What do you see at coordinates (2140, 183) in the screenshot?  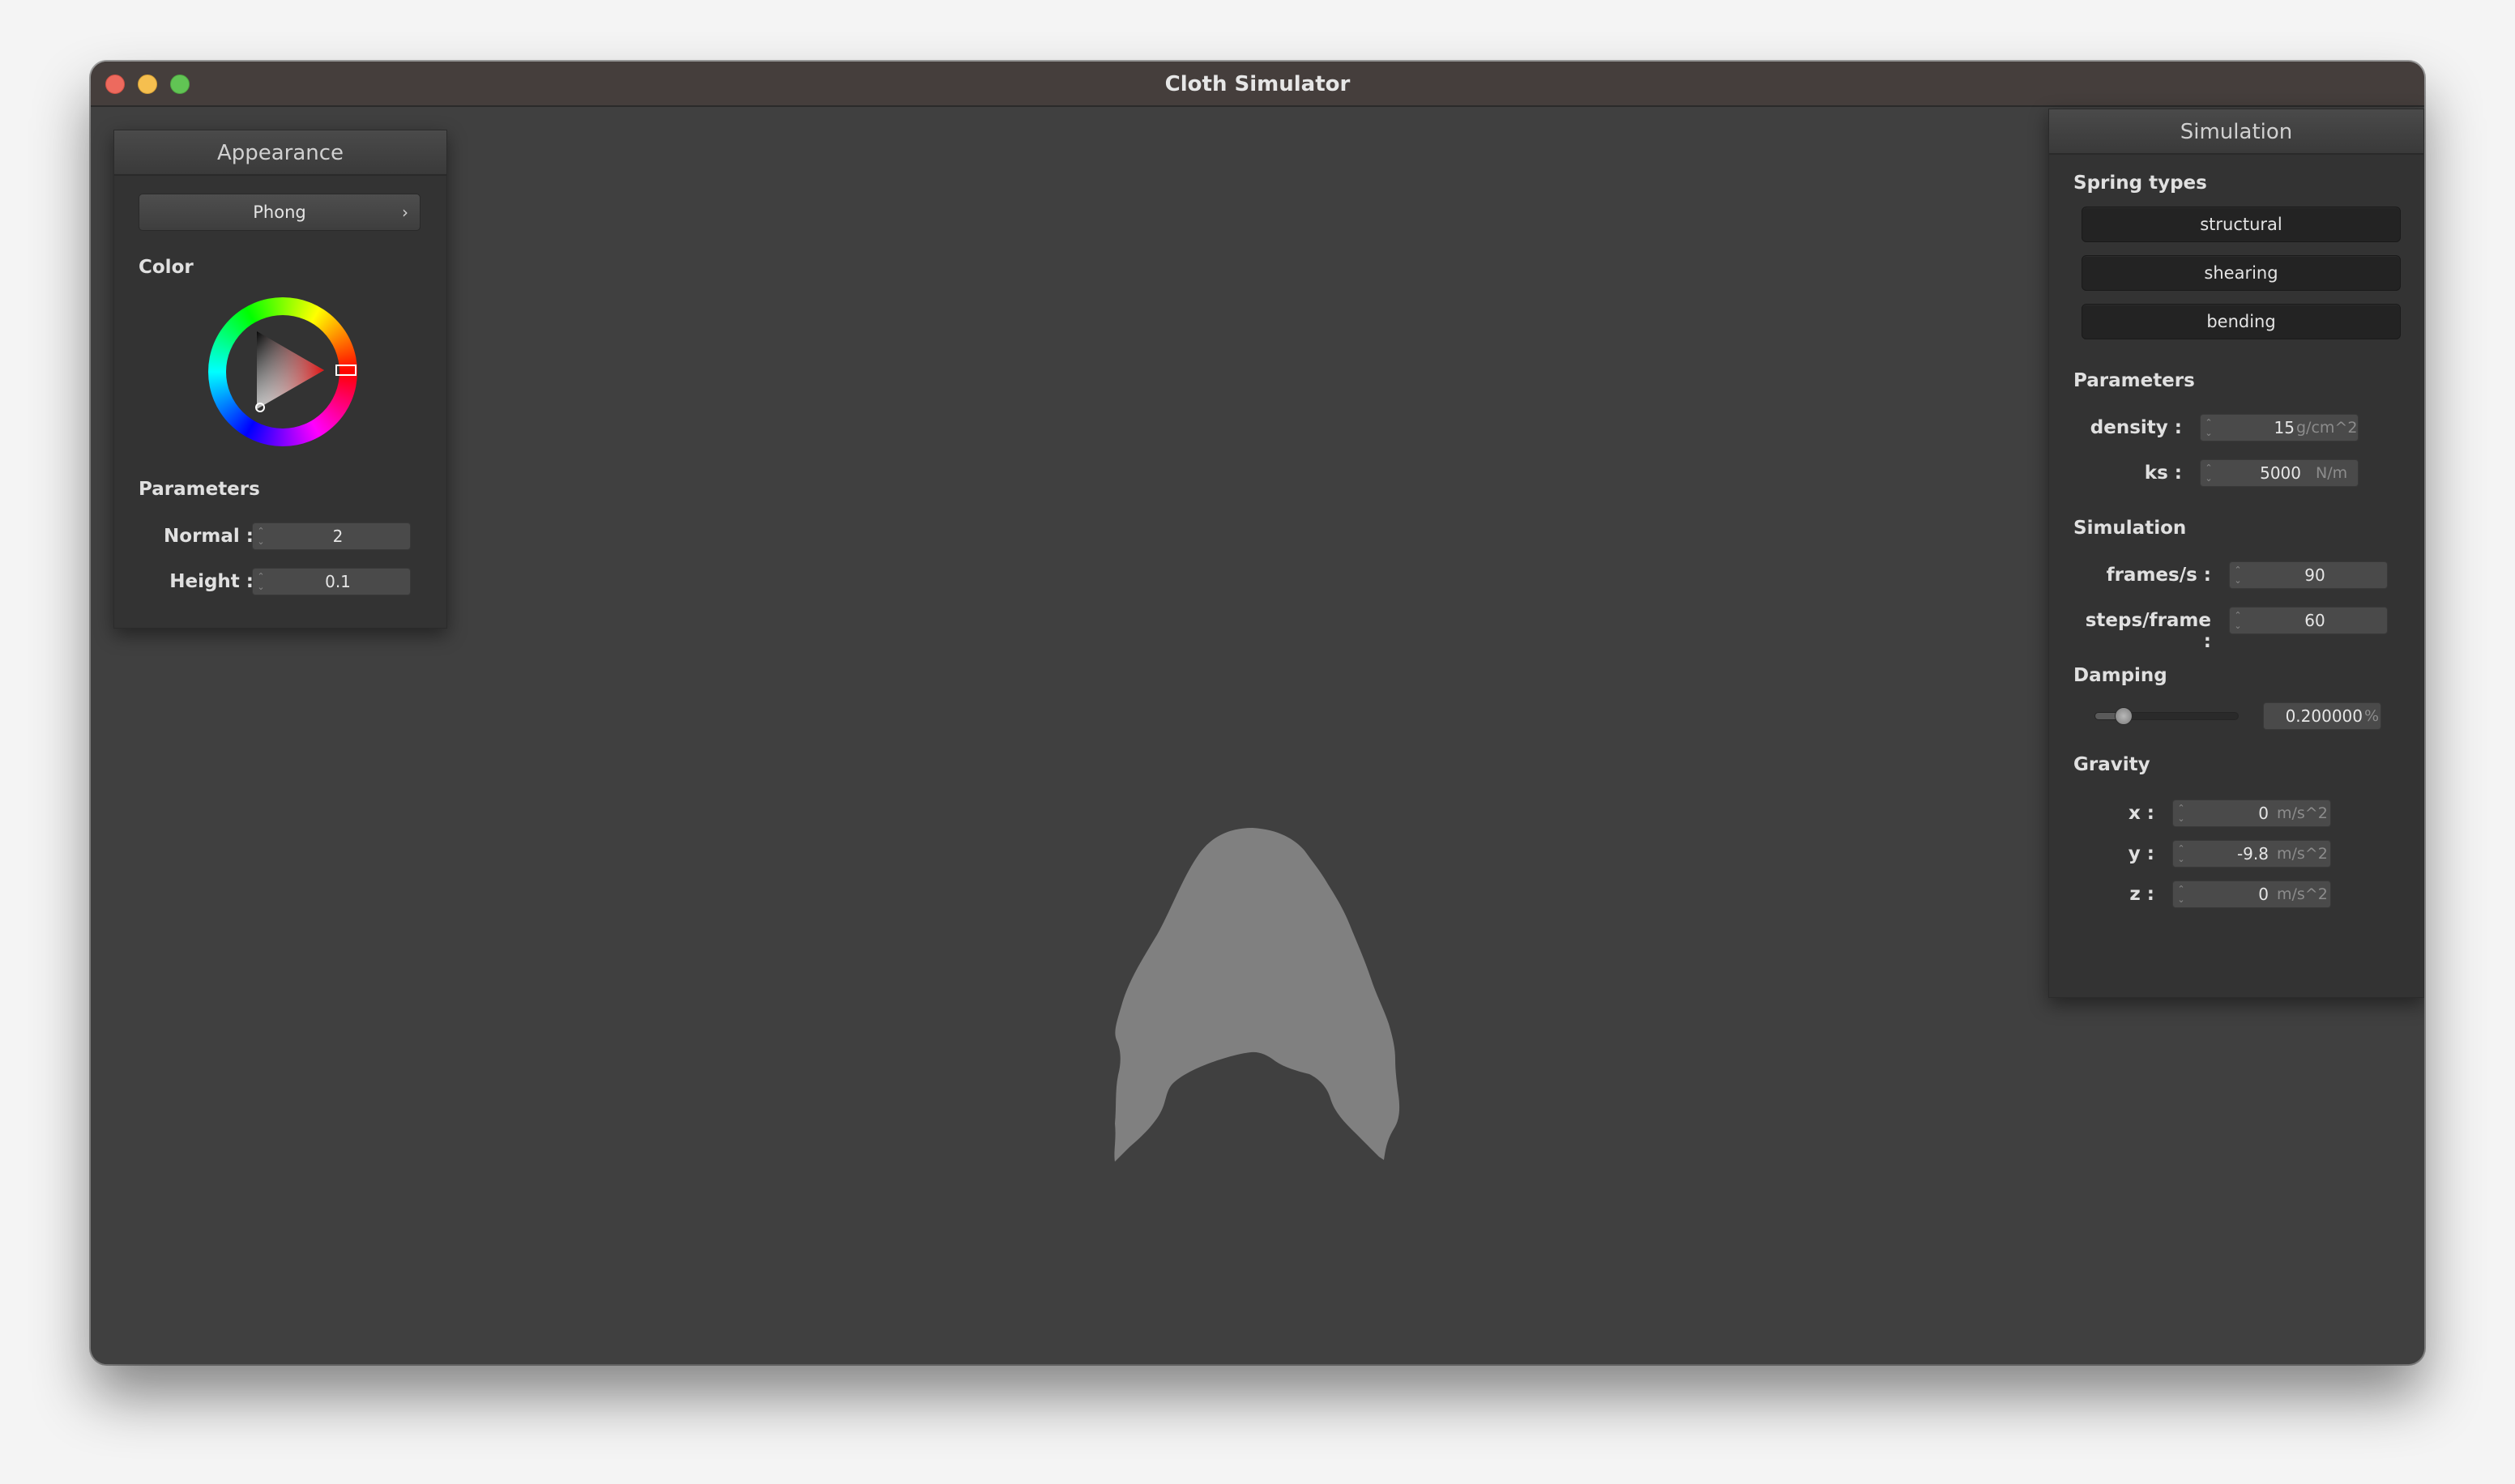 I see `spring-types-label: Spring types` at bounding box center [2140, 183].